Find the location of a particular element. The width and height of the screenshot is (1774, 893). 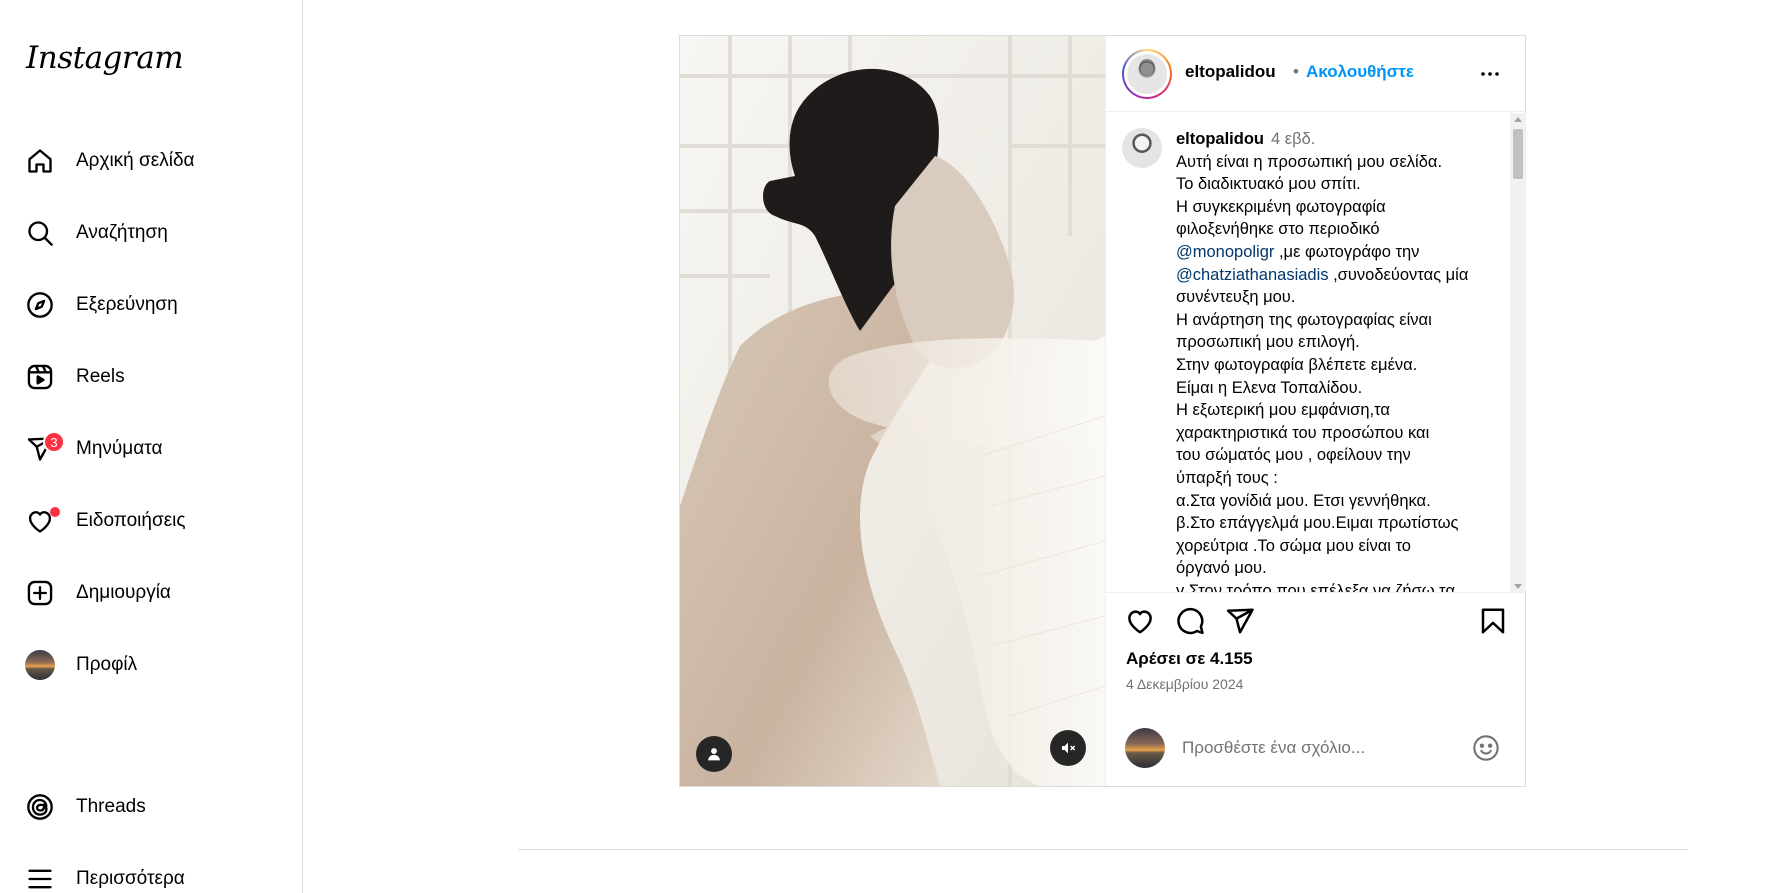

sidebar-item-reels: Reels is located at coordinates (151, 377).